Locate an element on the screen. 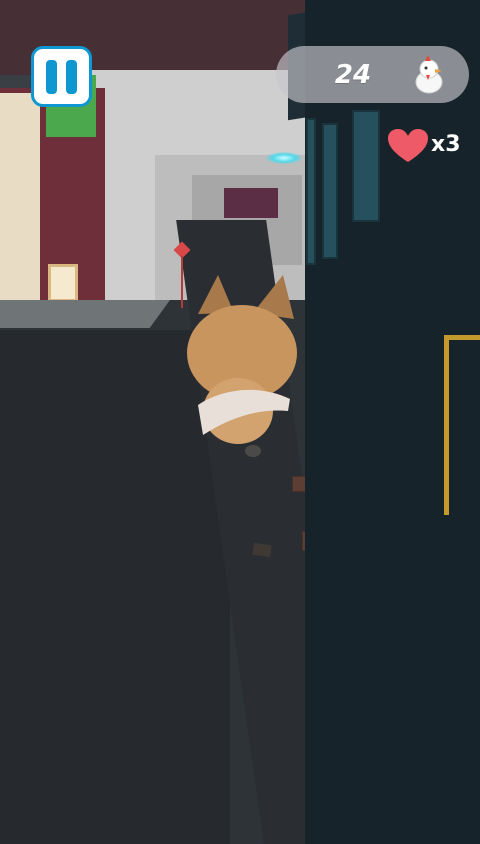 The image size is (480, 844). heart-icon is located at coordinates (408, 145).